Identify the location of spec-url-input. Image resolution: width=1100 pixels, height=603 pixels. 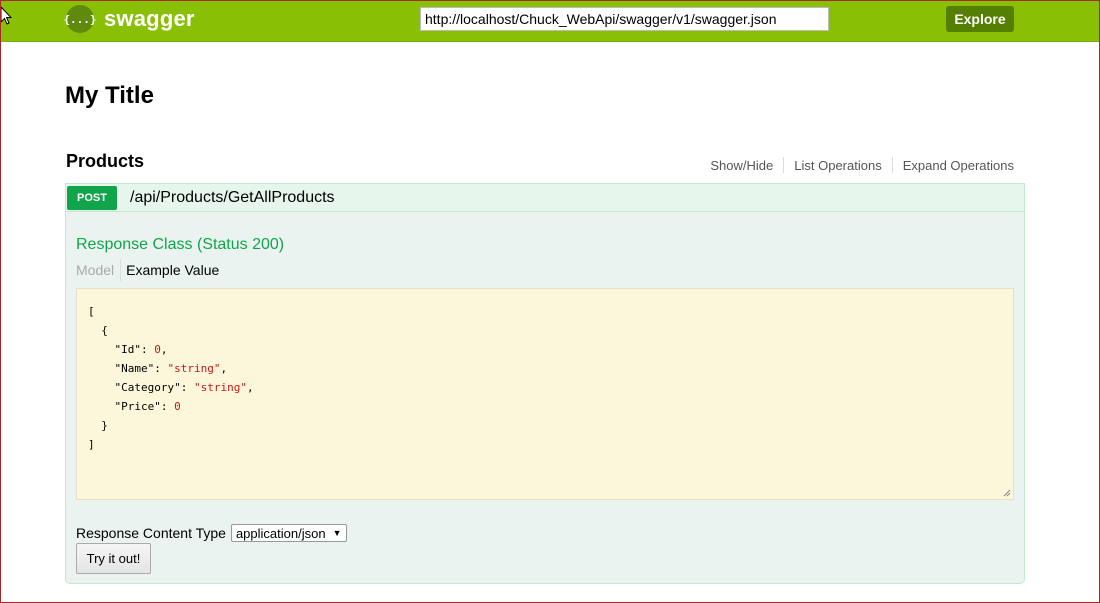
(624, 19).